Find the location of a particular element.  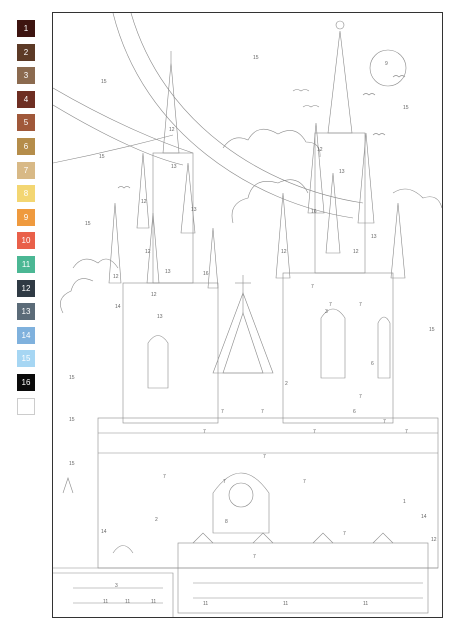

palette-swatch-3: 3 is located at coordinates (26, 76).